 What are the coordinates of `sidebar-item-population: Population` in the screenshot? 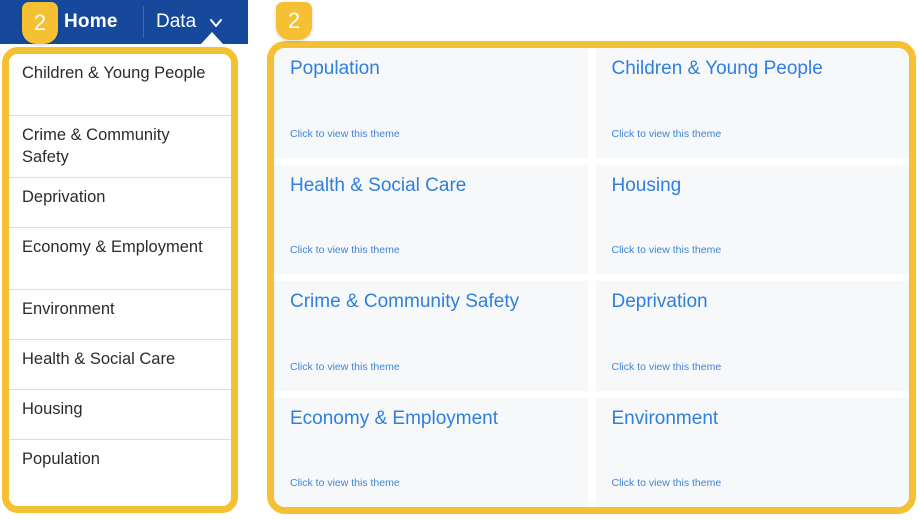 It's located at (120, 465).